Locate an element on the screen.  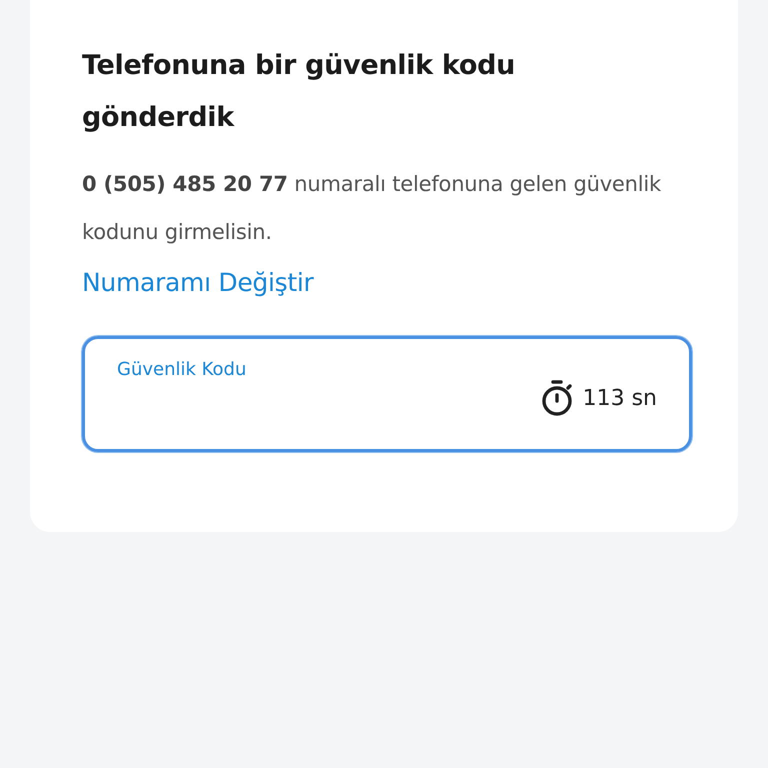
security-code-field: Güvenlik Kodu 113 sn is located at coordinates (387, 394).